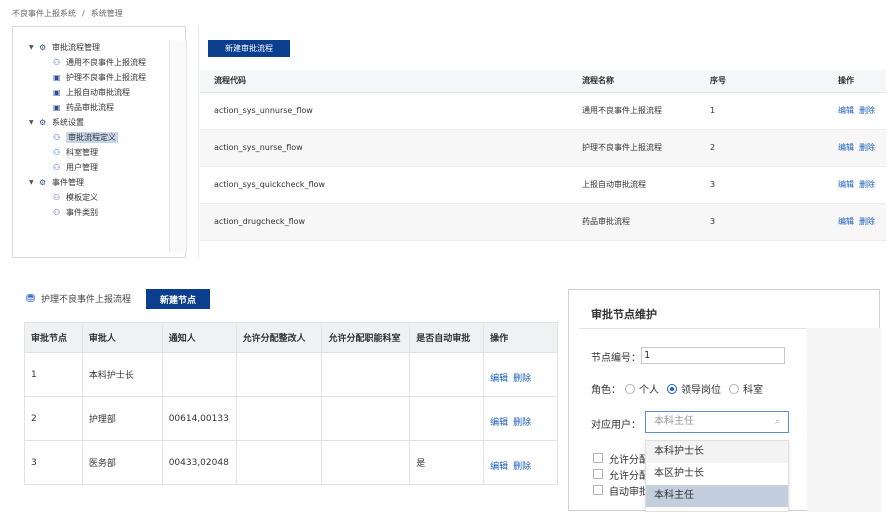 This screenshot has height=512, width=896. I want to click on tree-item-users: ⚇ 用户管理, so click(75, 167).